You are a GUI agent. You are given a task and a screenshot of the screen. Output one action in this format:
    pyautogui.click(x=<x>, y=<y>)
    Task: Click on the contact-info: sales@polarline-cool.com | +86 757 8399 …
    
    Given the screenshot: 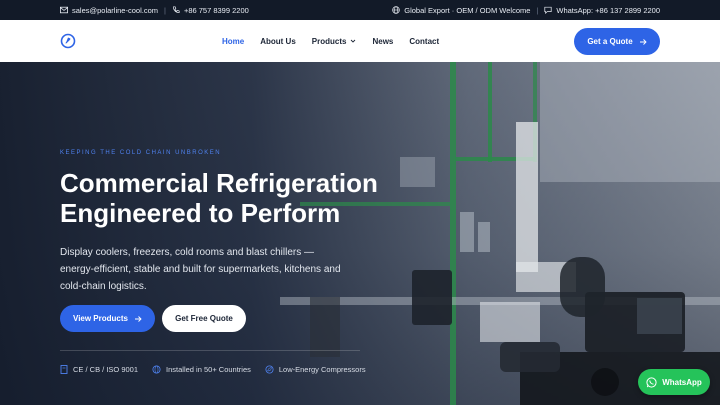 What is the action you would take?
    pyautogui.click(x=154, y=10)
    